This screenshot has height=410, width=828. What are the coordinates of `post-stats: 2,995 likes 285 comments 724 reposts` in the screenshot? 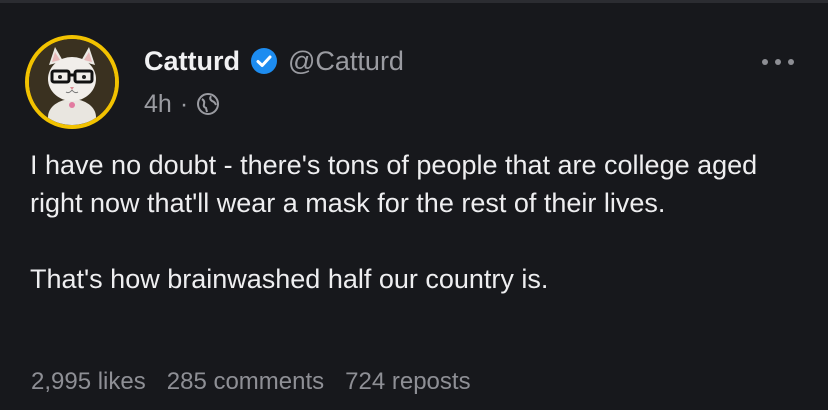 It's located at (251, 382).